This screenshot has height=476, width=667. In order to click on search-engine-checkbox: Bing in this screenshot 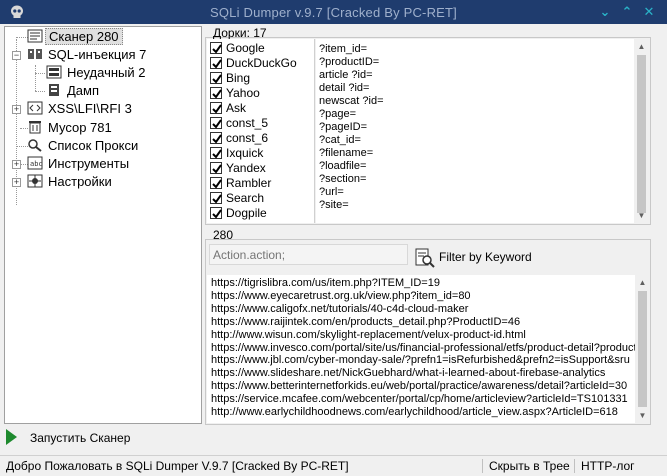, I will do `click(230, 78)`.